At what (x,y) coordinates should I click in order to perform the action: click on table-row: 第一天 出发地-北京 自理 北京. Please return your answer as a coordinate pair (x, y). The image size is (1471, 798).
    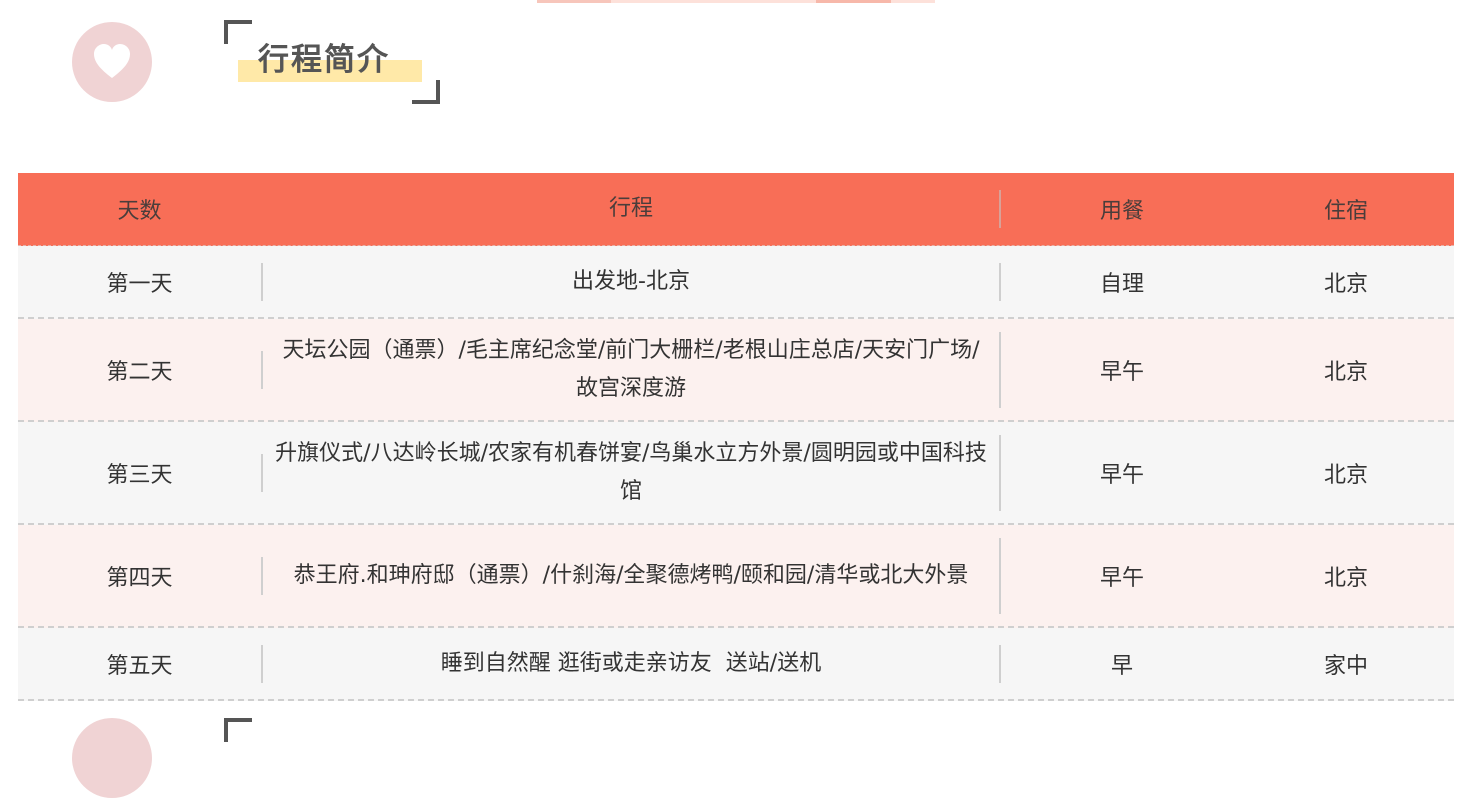
    Looking at the image, I should click on (736, 282).